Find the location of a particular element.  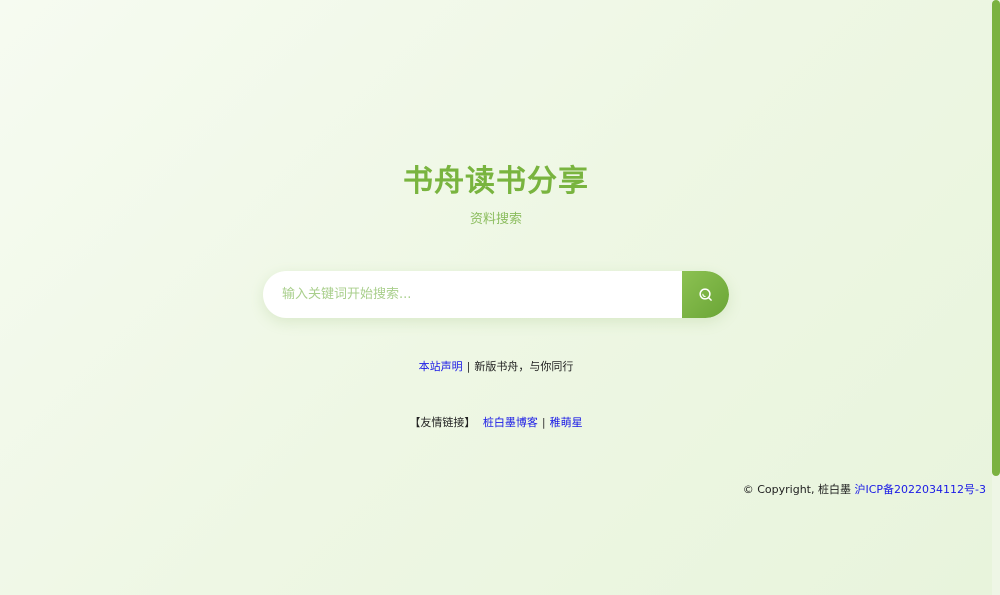

search-input is located at coordinates (473, 294).